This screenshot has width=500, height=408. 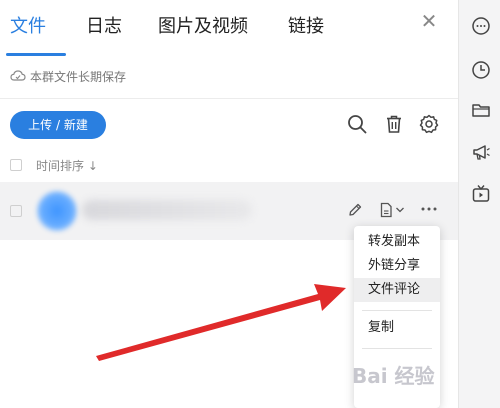 I want to click on upload-new-button: 上传 / 新建, so click(x=58, y=125).